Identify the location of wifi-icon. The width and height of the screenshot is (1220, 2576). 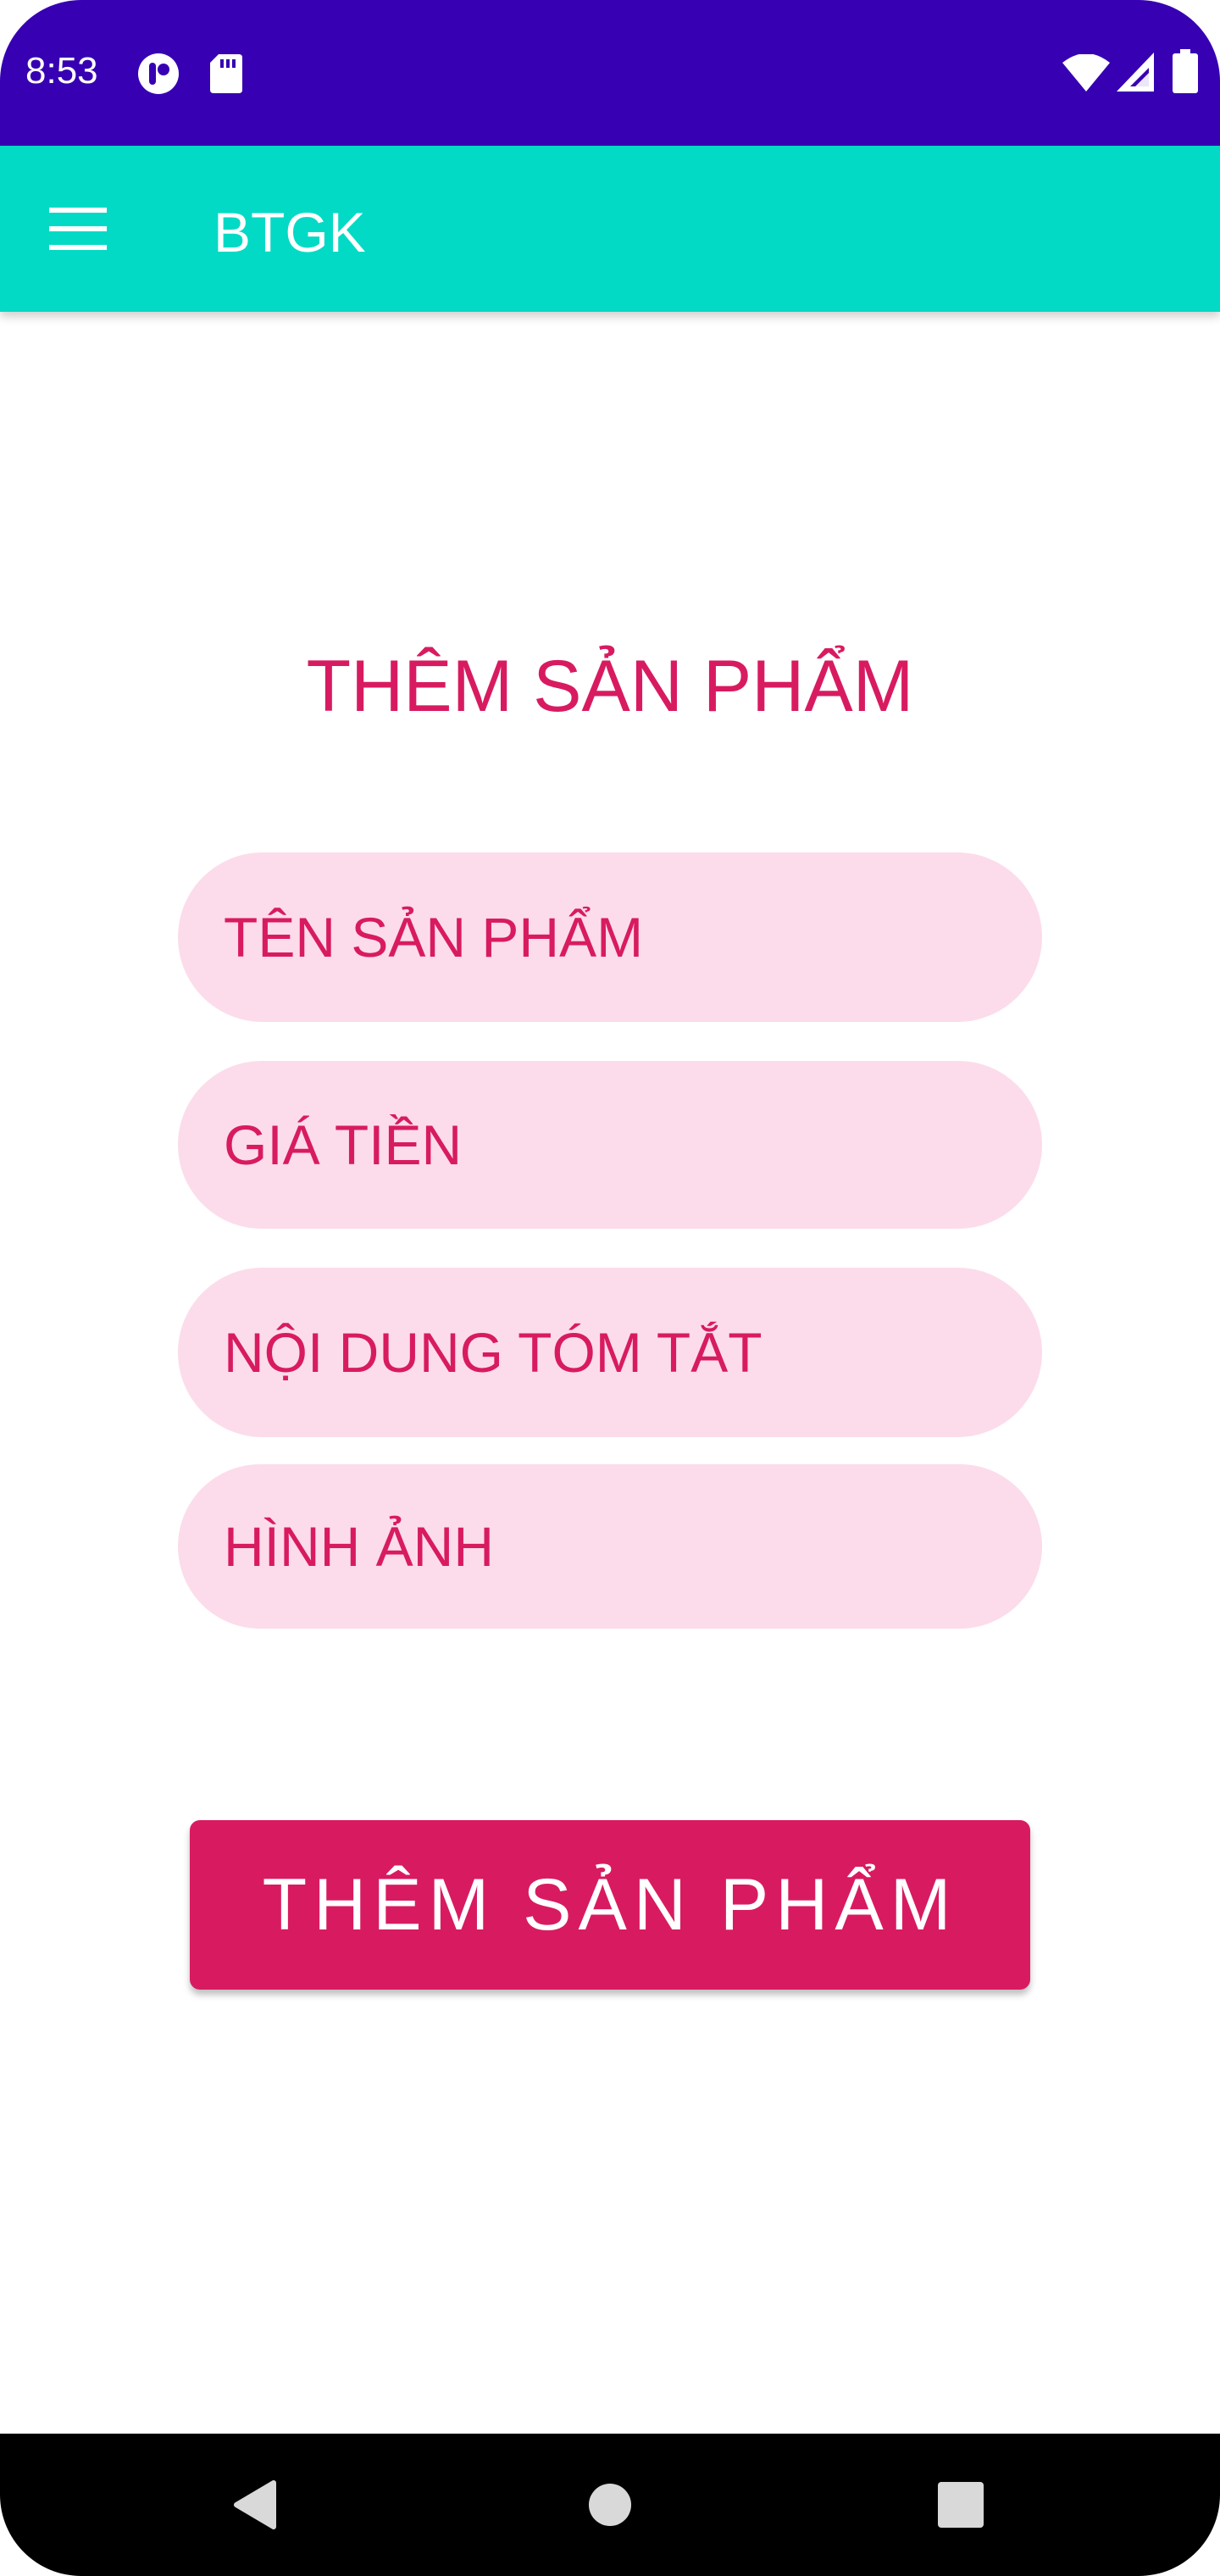
(1086, 73).